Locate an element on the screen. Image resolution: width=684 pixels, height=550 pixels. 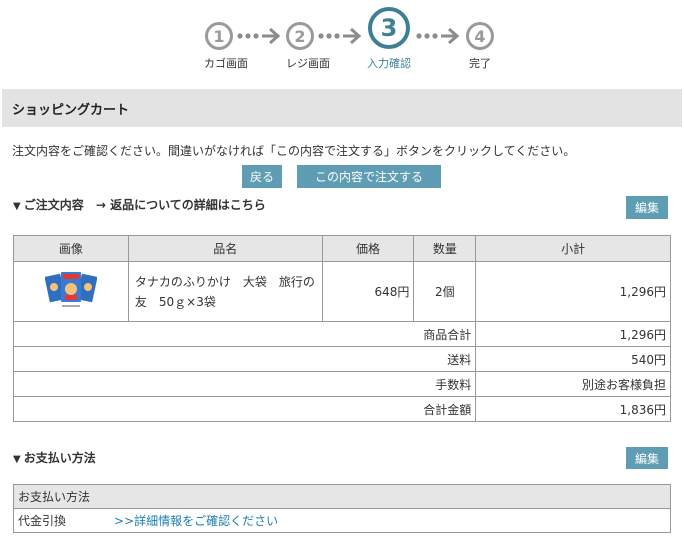
summary-label: 手数料 is located at coordinates (244, 384).